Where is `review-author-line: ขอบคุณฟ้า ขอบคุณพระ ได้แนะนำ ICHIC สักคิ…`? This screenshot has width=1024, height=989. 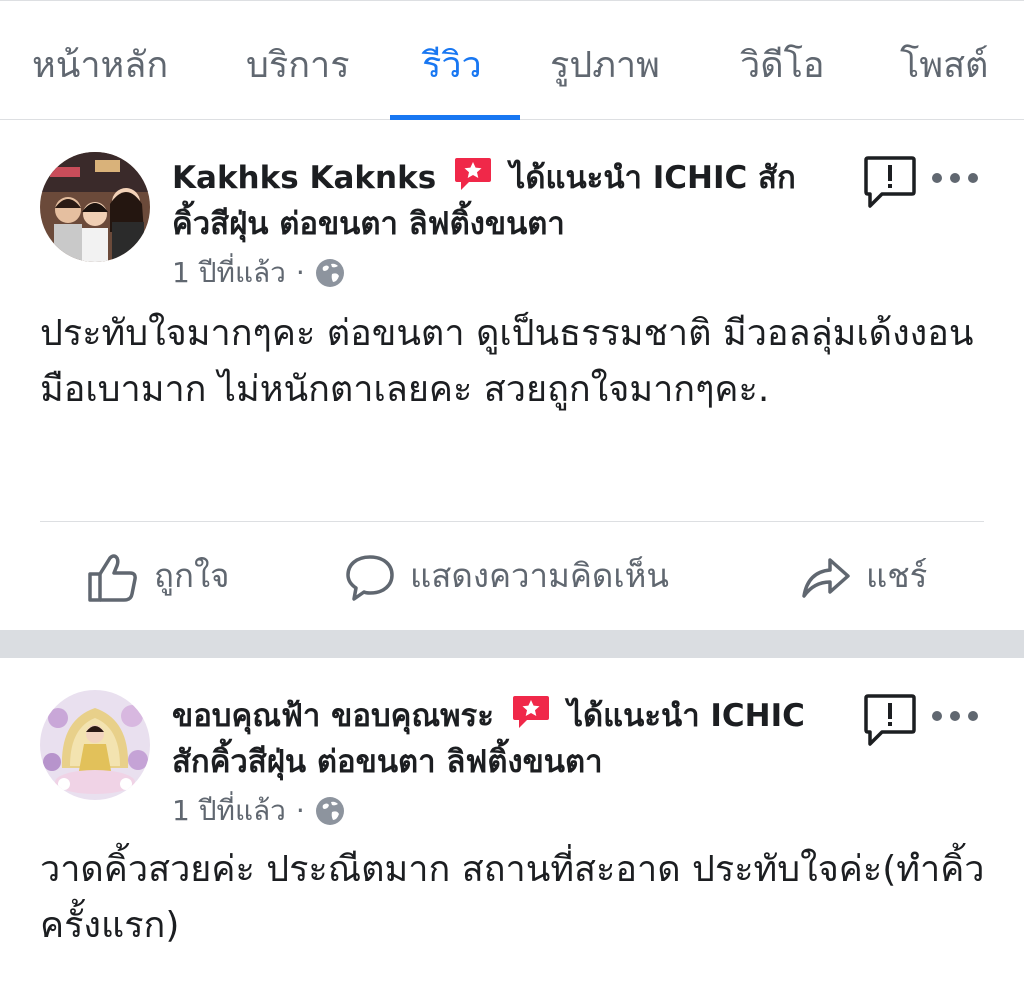
review-author-line: ขอบคุณฟ้า ขอบคุณพระ ได้แนะนำ ICHIC สักคิ… is located at coordinates (502, 739).